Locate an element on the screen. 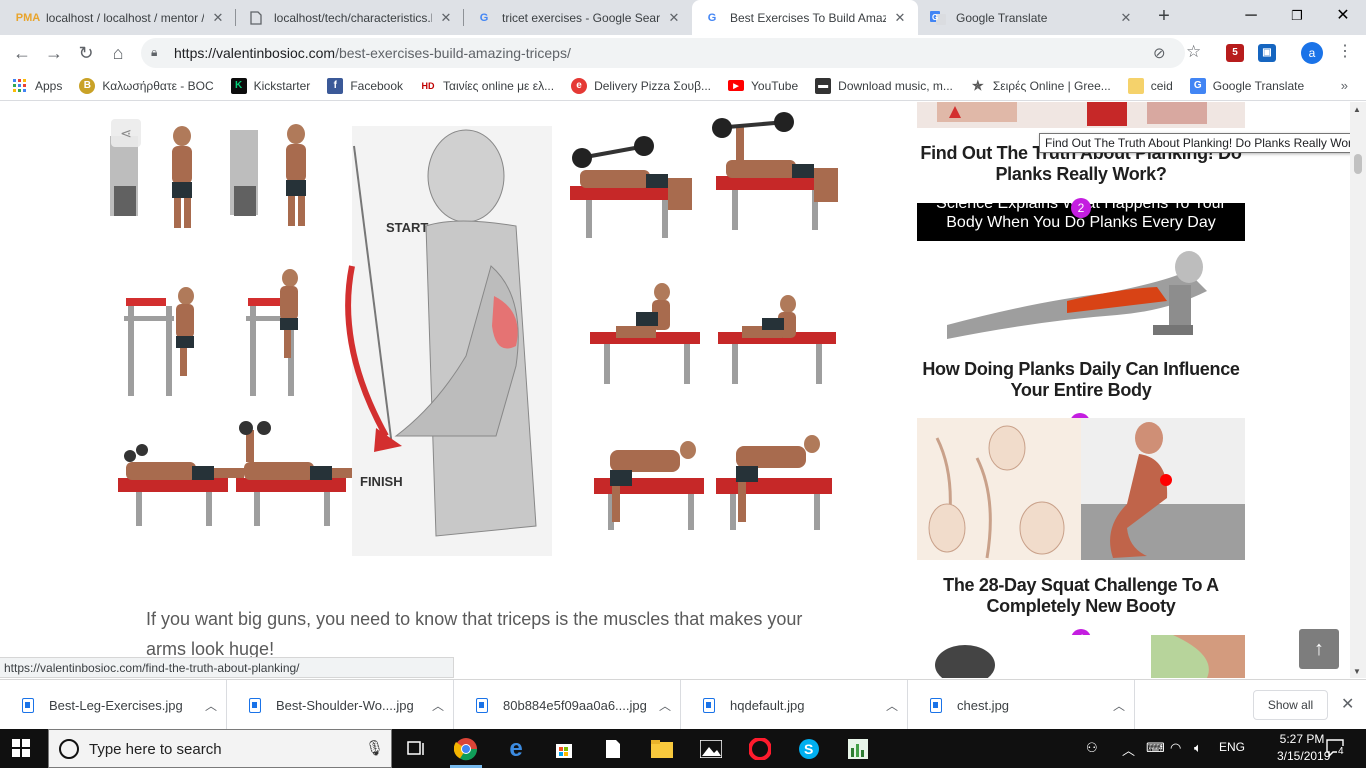 Image resolution: width=1366 pixels, height=768 pixels. bookmark-youtube: ▶ YouTube is located at coordinates (763, 86).